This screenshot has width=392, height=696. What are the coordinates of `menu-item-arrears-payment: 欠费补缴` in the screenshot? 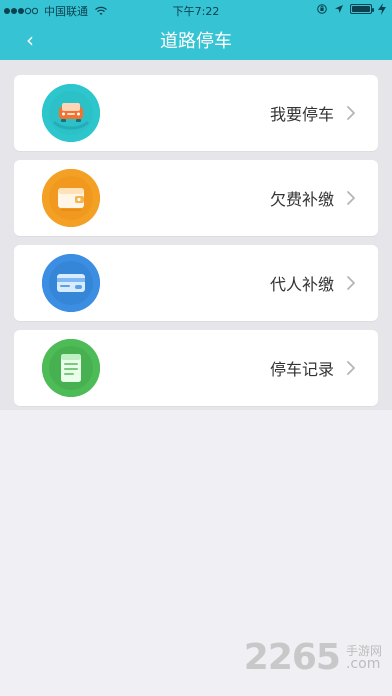 It's located at (196, 198).